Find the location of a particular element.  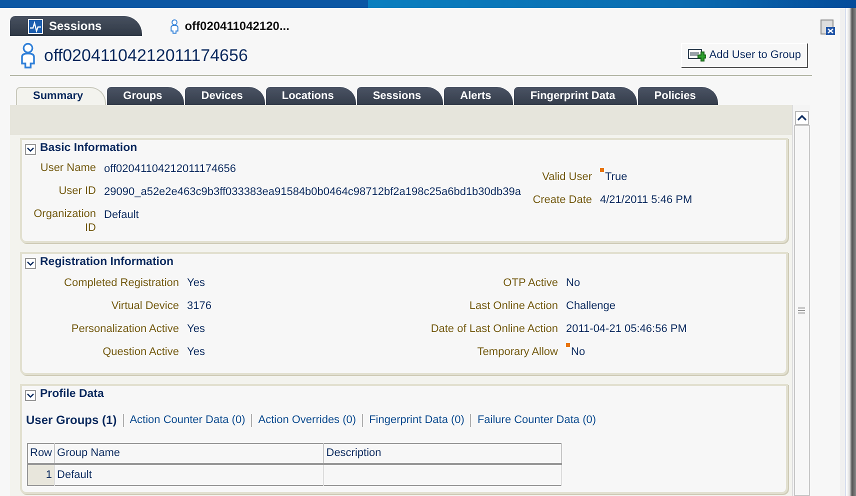

field-label: Temporary Allow is located at coordinates (517, 352).